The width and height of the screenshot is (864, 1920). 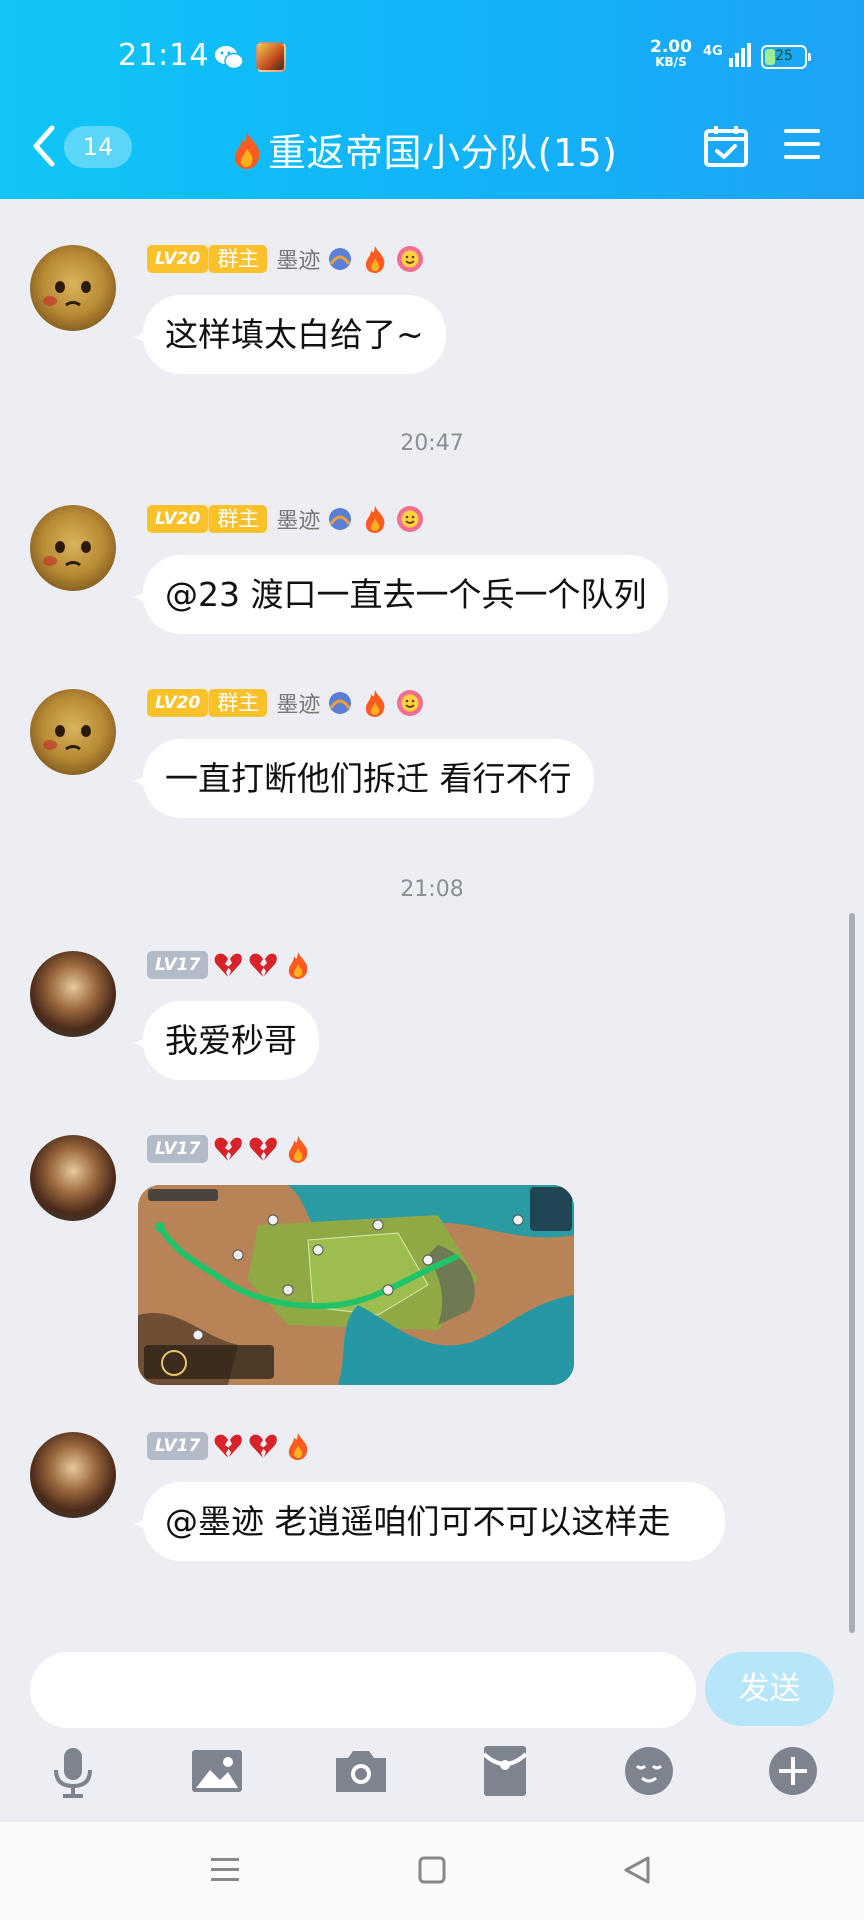 I want to click on game-map-image, so click(x=356, y=1285).